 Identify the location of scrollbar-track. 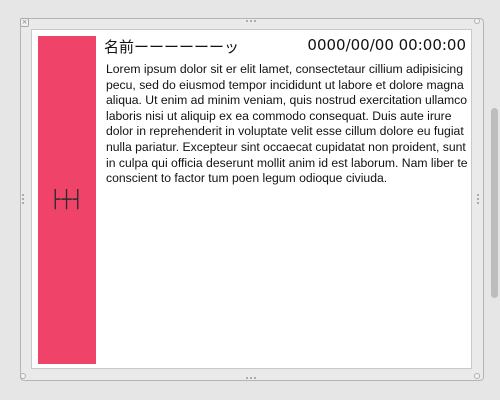
(494, 200).